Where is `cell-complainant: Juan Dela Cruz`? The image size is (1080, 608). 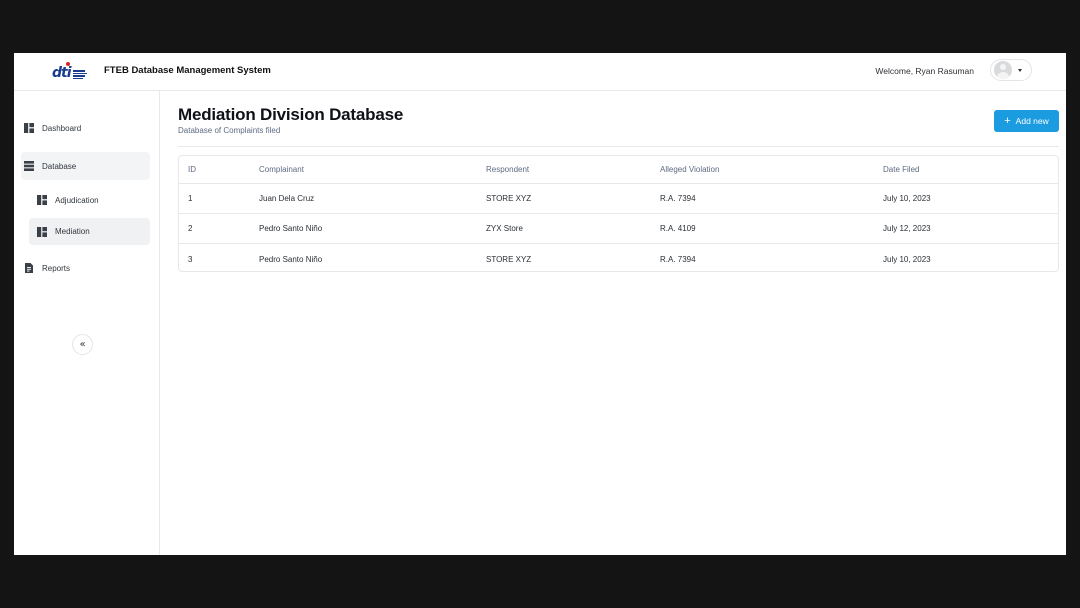
cell-complainant: Juan Dela Cruz is located at coordinates (287, 198).